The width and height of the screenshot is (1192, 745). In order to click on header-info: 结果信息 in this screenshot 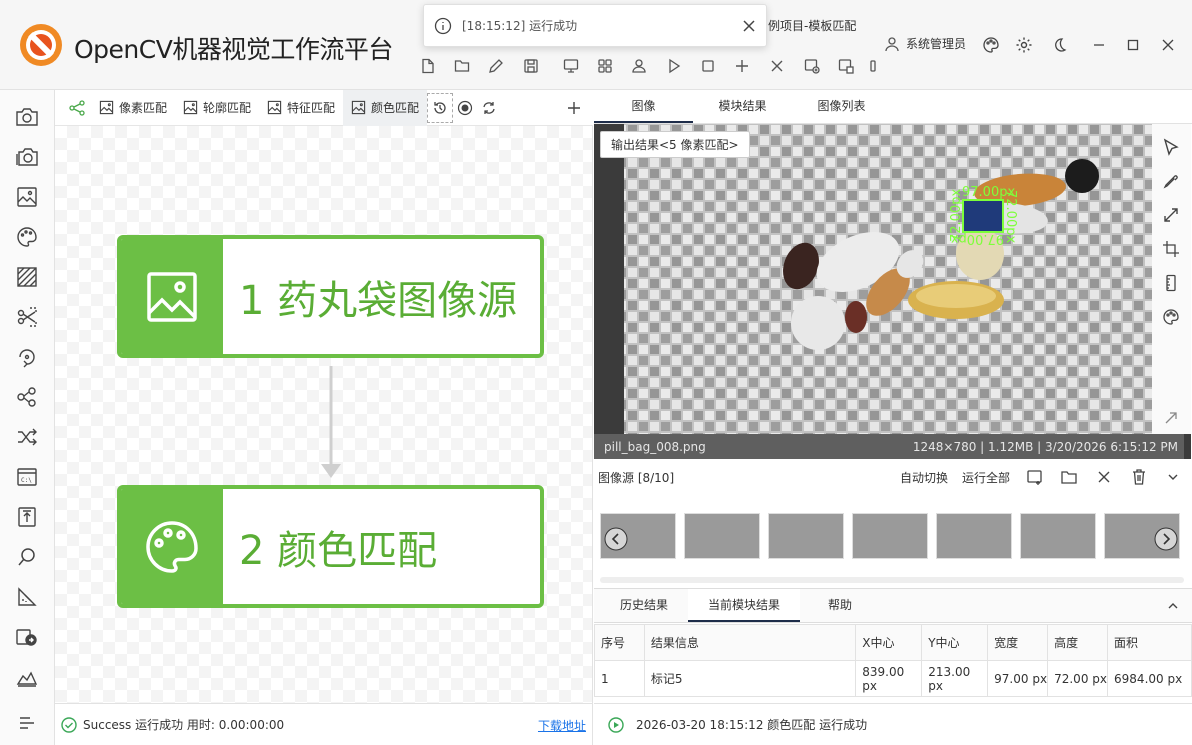, I will do `click(750, 642)`.